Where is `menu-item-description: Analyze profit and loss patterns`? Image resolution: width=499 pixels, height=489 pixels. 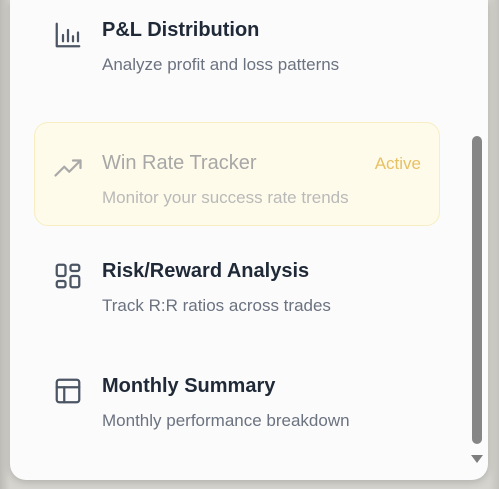 menu-item-description: Analyze profit and loss patterns is located at coordinates (221, 64).